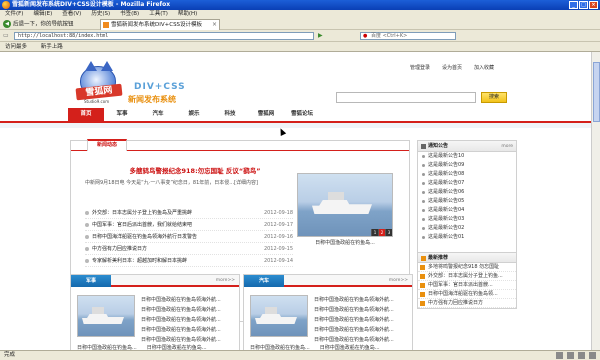 This screenshot has width=600, height=360. I want to click on news-date: 2012-09-14, so click(278, 261).